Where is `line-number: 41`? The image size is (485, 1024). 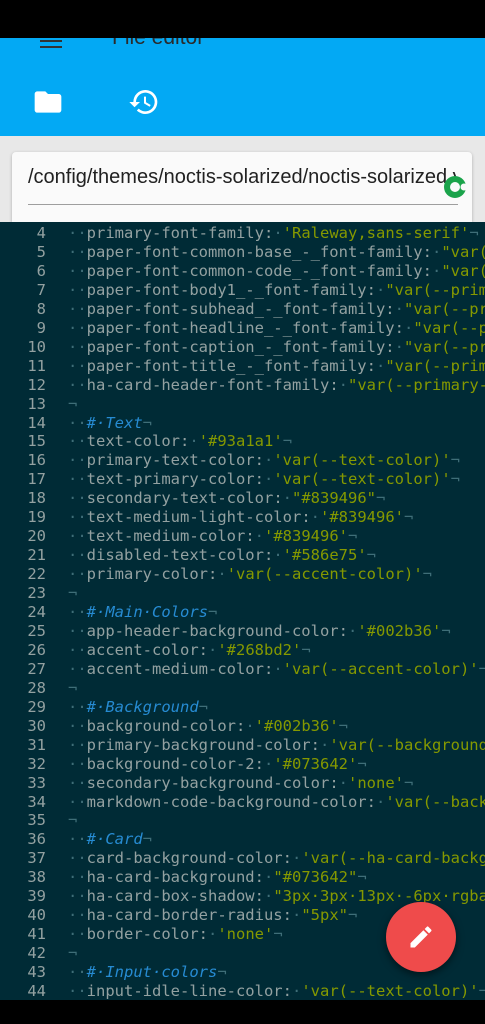 line-number: 41 is located at coordinates (36, 934).